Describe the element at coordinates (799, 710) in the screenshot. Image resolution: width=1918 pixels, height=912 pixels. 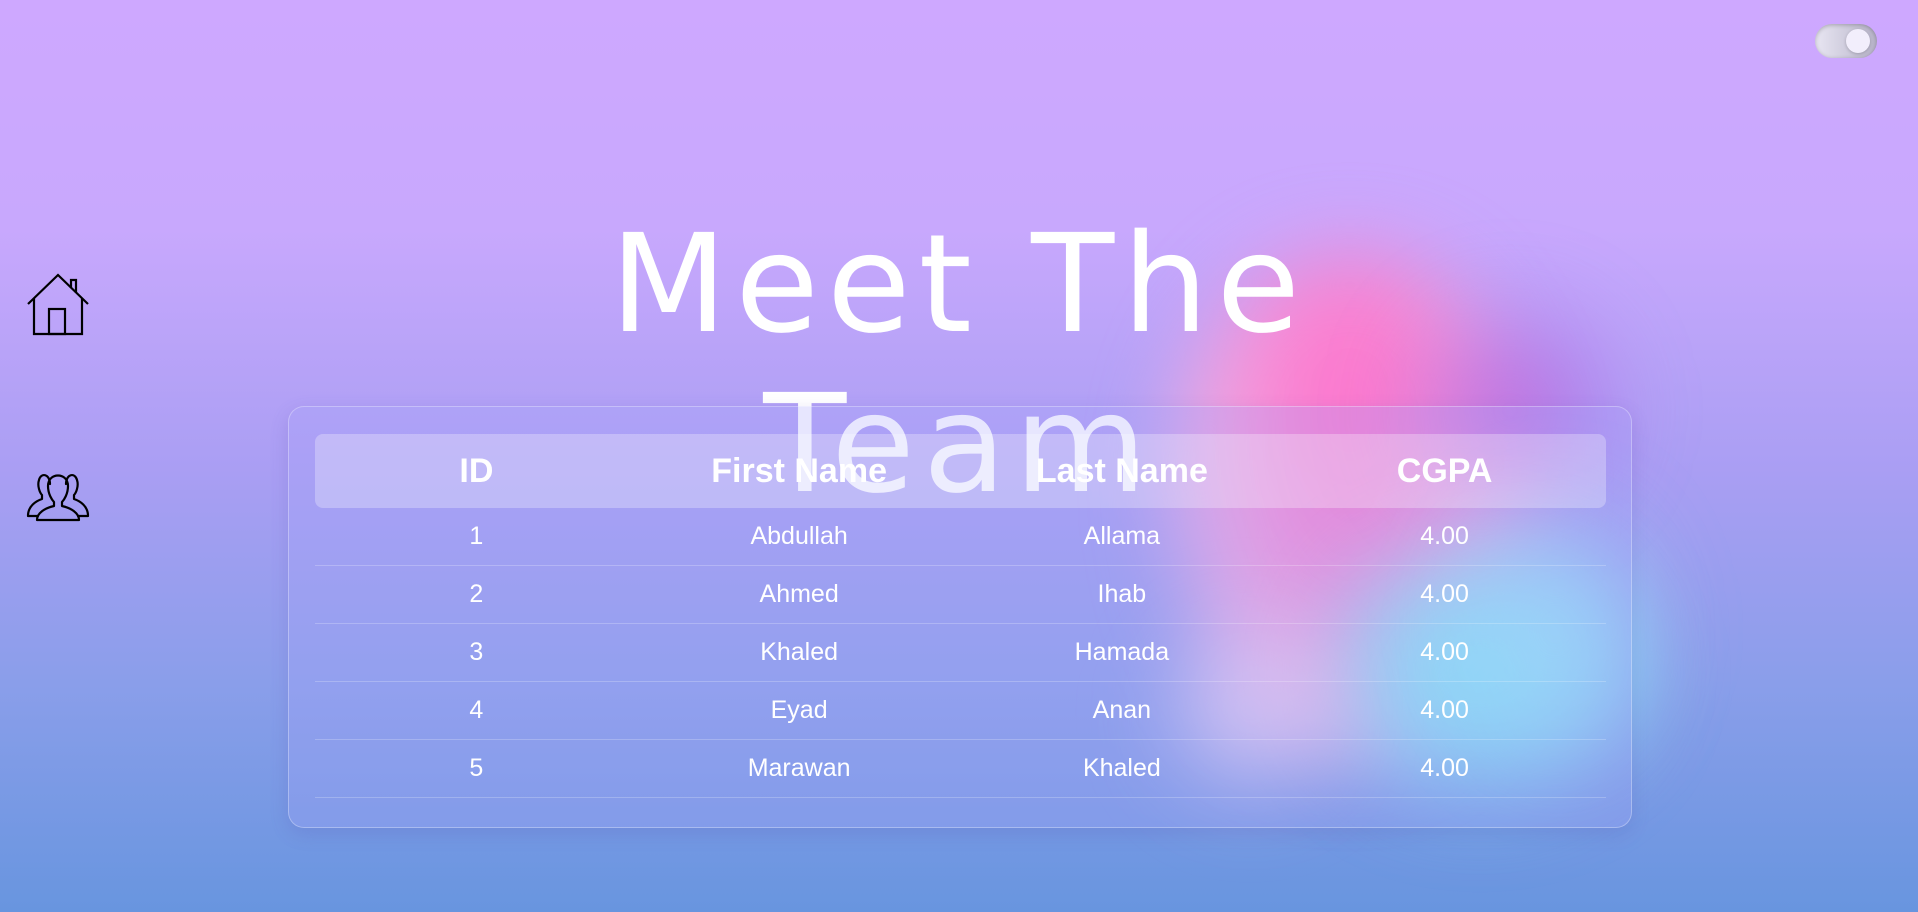
I see `cell-first-name: Eyad` at that location.